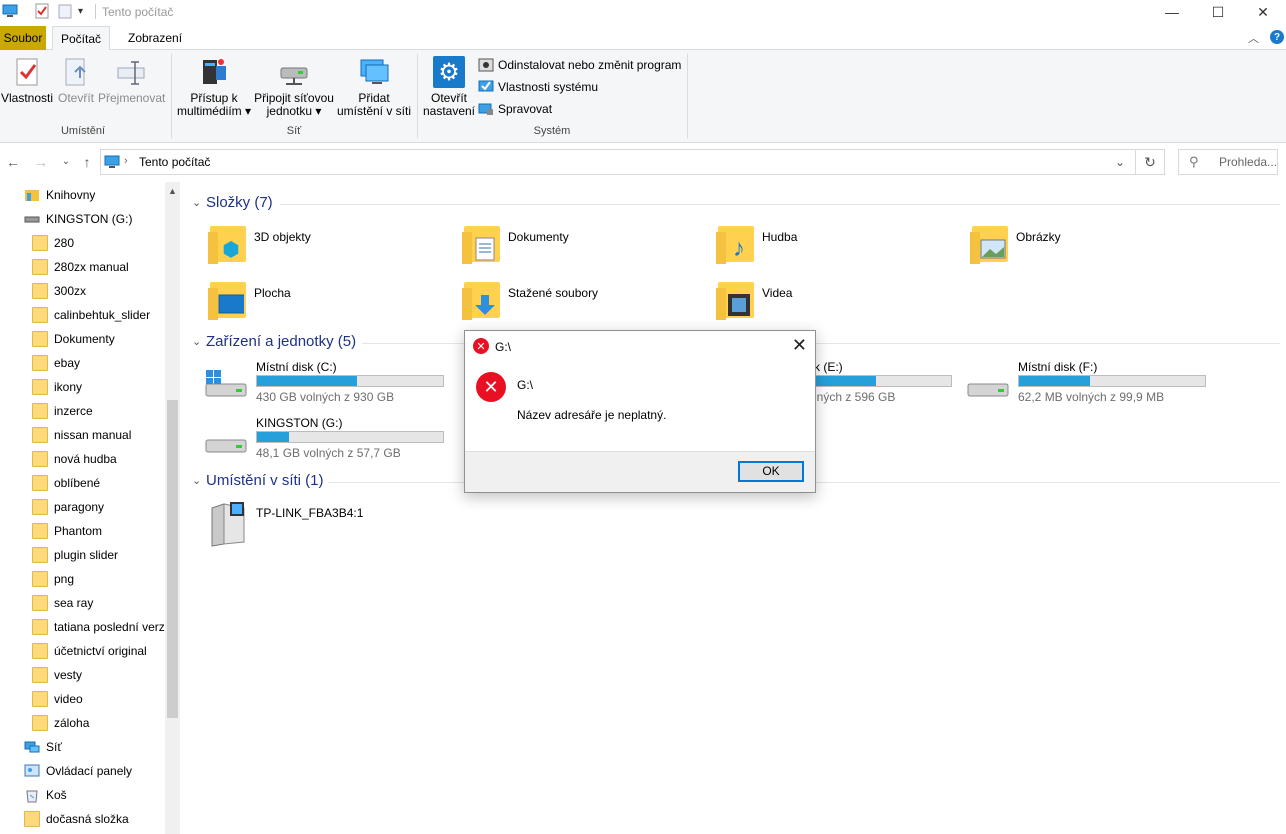  I want to click on sidebar-item-recycle-bin: Koš, so click(45, 795).